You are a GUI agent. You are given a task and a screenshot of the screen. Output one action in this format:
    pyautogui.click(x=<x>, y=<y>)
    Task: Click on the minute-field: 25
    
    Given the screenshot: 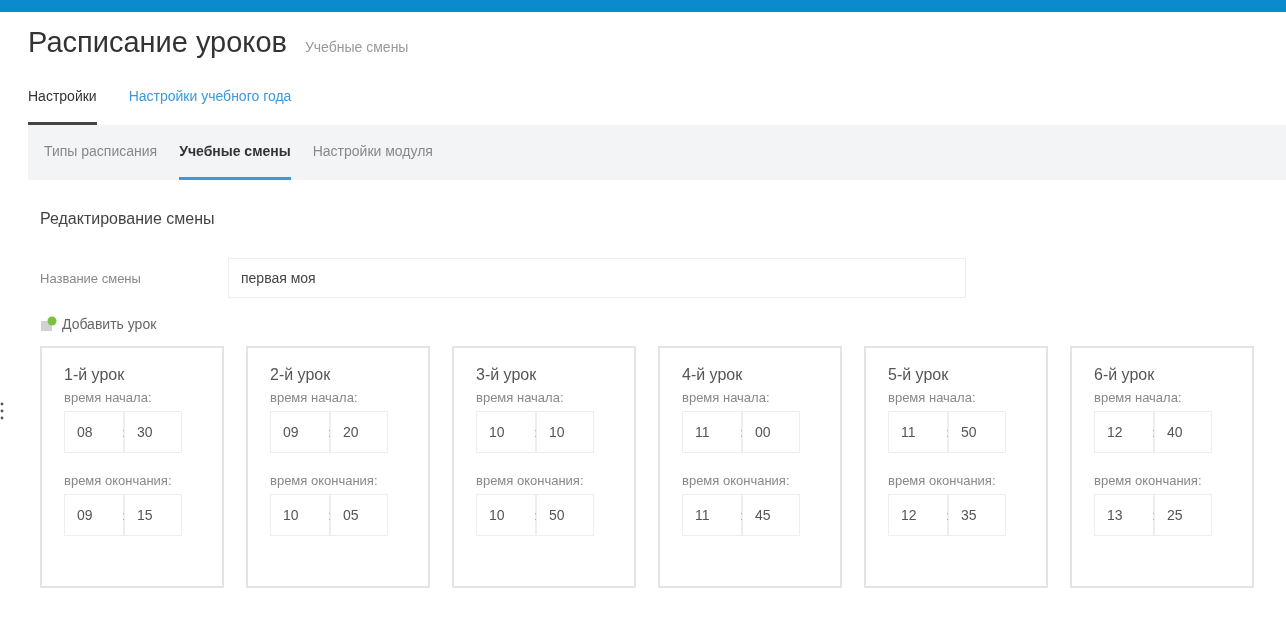 What is the action you would take?
    pyautogui.click(x=1183, y=515)
    